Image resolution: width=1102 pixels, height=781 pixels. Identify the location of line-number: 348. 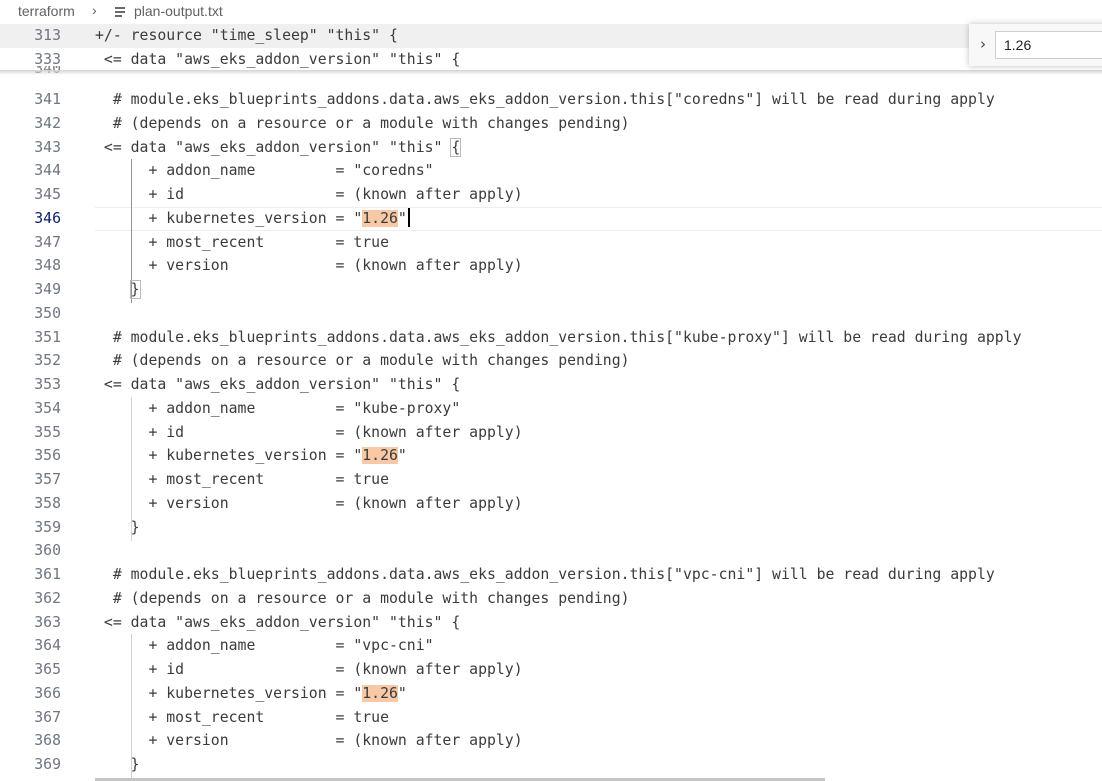
(47, 265).